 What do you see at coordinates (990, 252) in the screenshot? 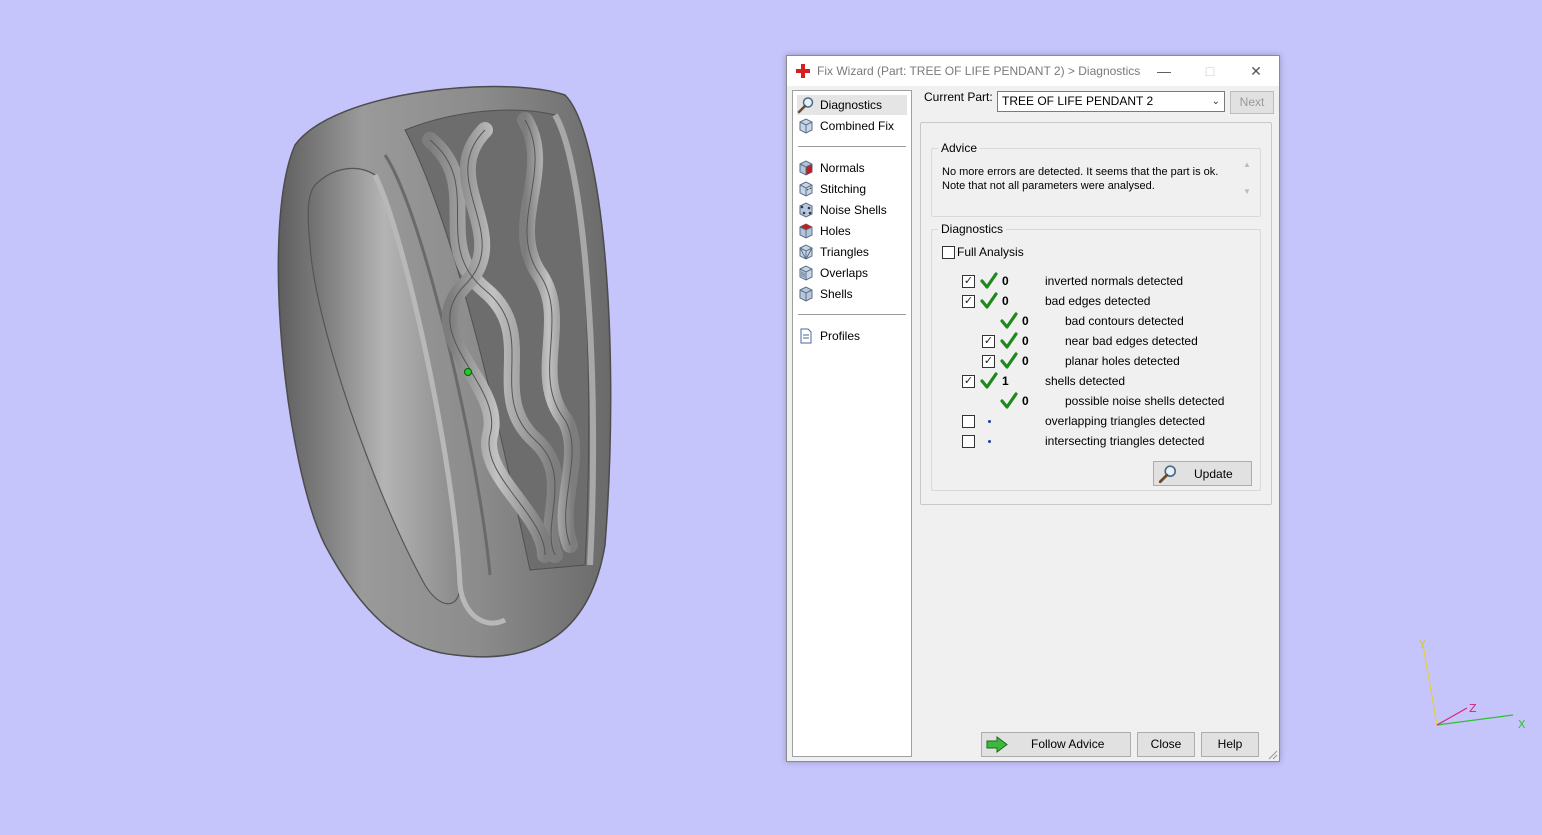
I see `full-analysis-label: Full Analysis` at bounding box center [990, 252].